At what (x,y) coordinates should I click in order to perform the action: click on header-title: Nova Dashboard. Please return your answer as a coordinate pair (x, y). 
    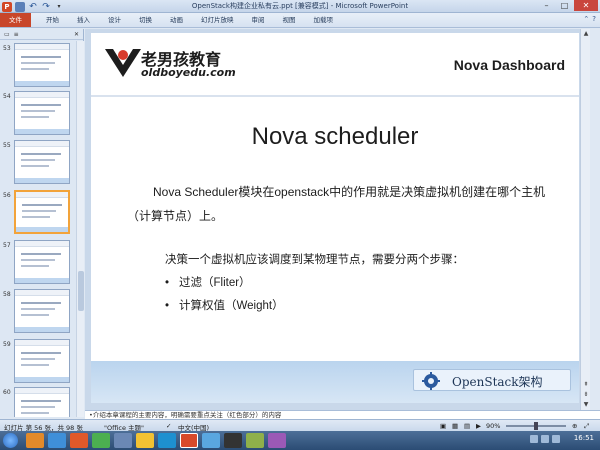
    Looking at the image, I should click on (509, 65).